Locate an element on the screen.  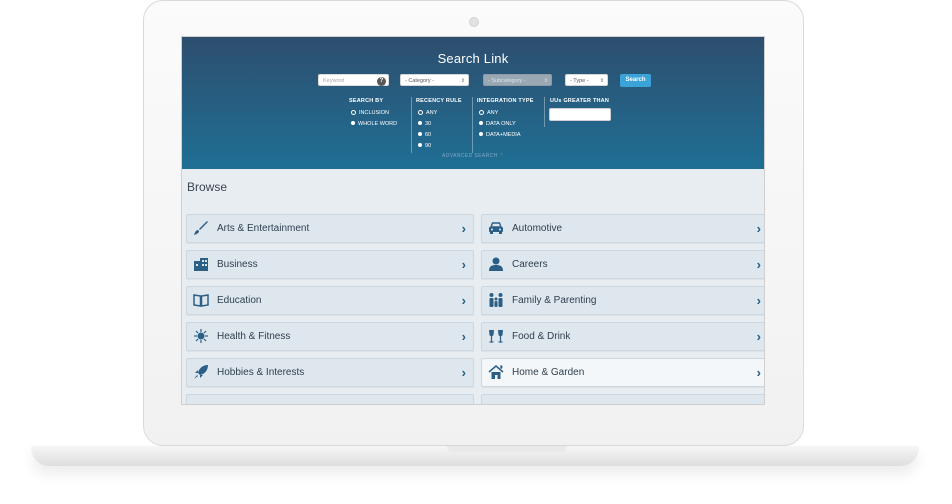
glasses-icon is located at coordinates (496, 337).